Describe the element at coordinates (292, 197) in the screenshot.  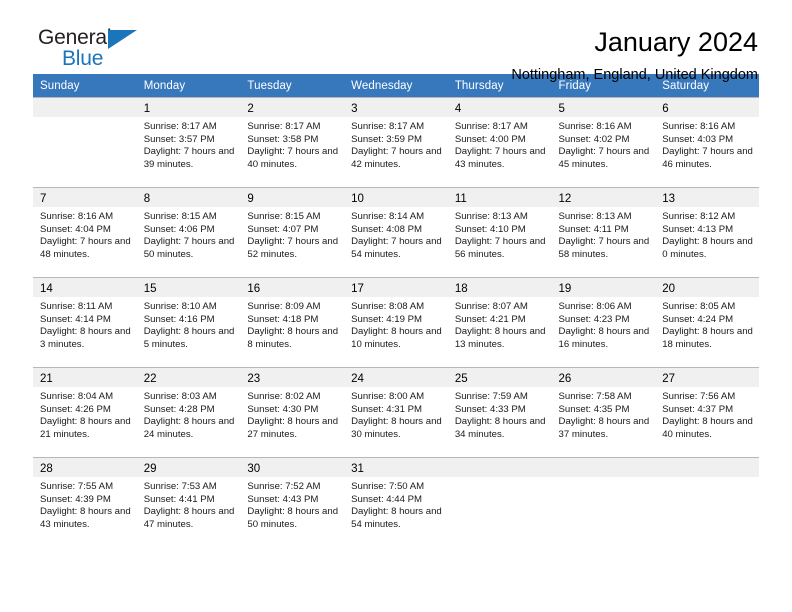
I see `day-number: 9` at that location.